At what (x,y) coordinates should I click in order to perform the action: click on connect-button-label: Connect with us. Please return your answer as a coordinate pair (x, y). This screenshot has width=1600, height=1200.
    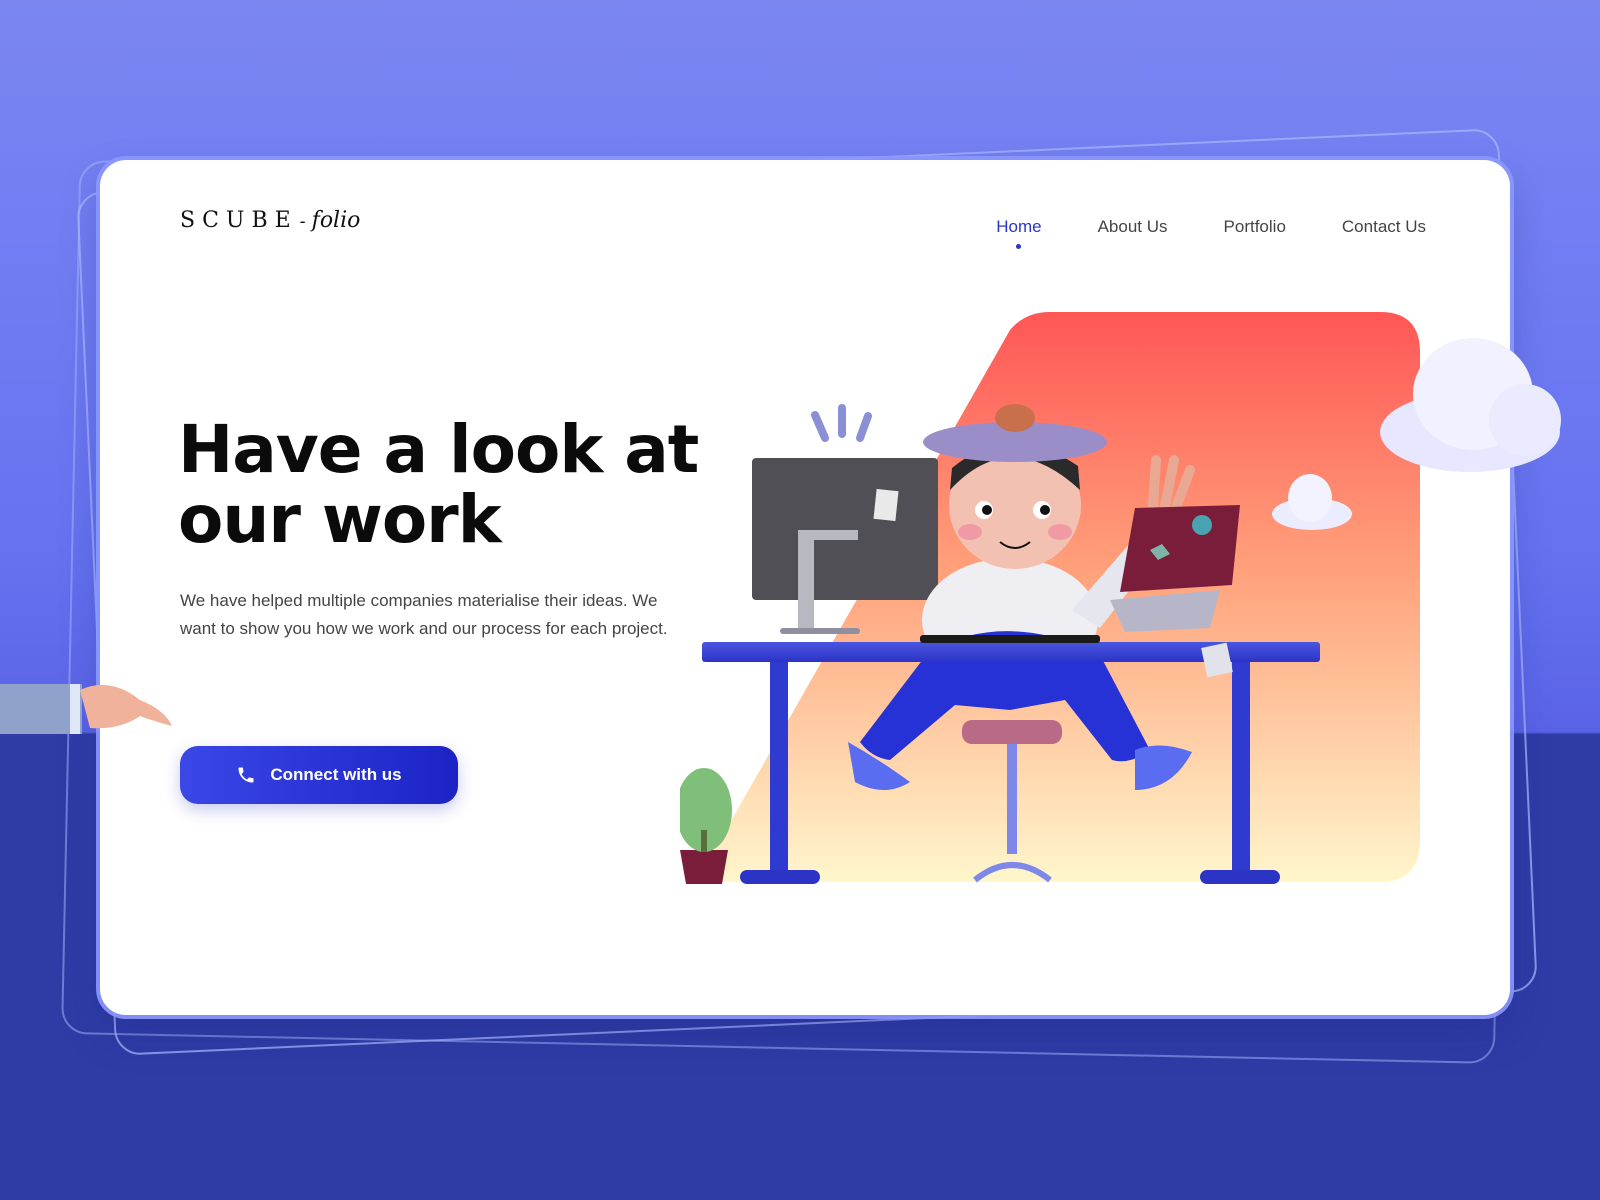
    Looking at the image, I should click on (336, 774).